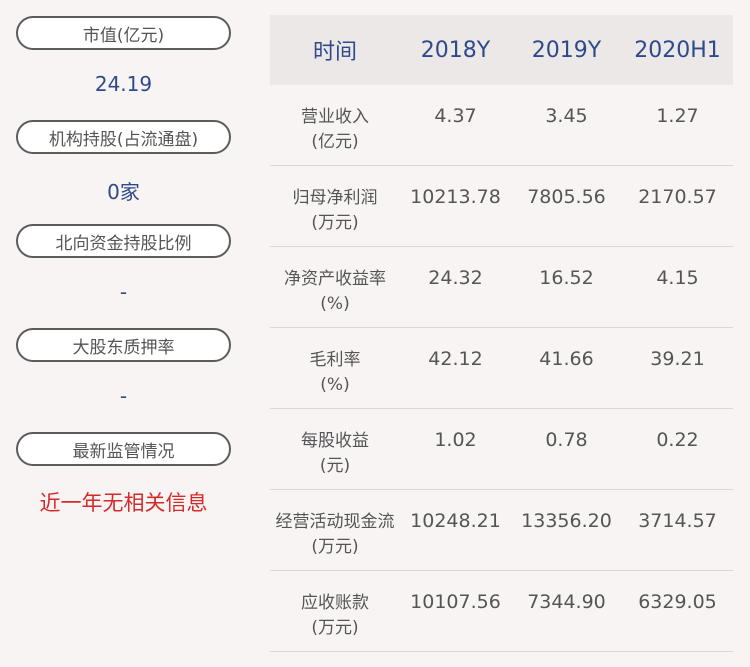  Describe the element at coordinates (677, 602) in the screenshot. I see `table-cell: 6329.05` at that location.